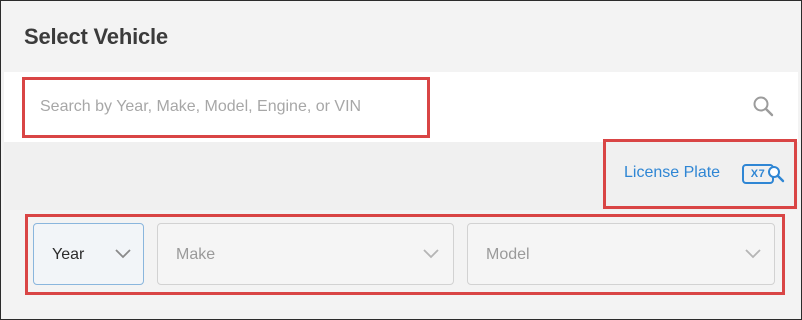 This screenshot has width=802, height=320. I want to click on license-plate-link: License Plate, so click(672, 173).